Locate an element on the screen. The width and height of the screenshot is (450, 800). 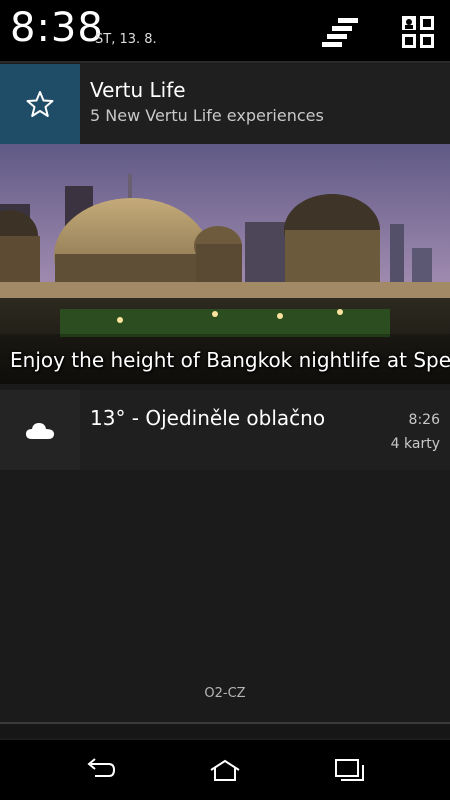
vertu-life-notification: Vertu Life 5 New Vertu Life experiences is located at coordinates (225, 104).